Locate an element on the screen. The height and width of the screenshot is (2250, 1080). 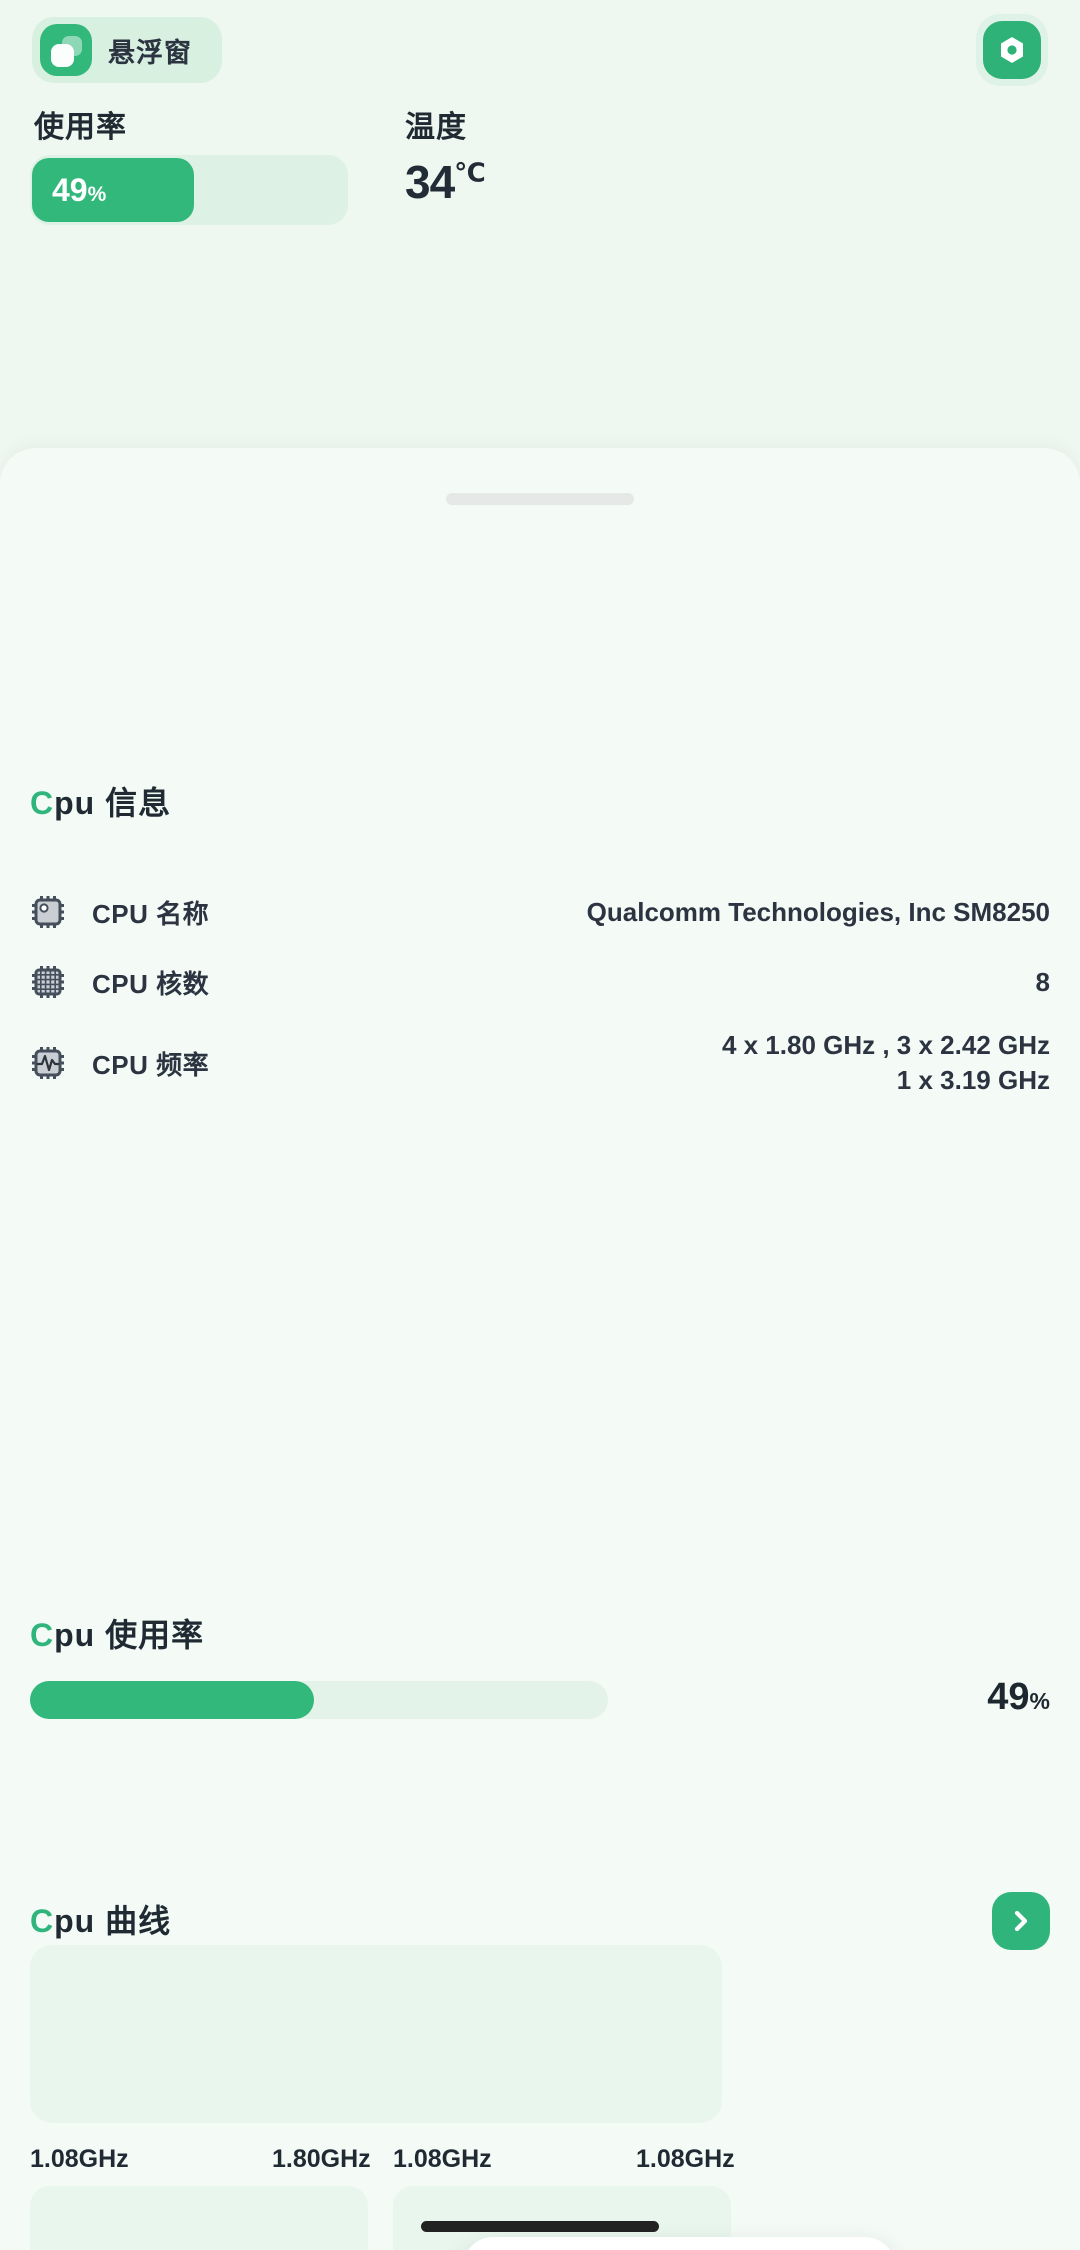
cpu-curve-title-prefix: C is located at coordinates (42, 1921).